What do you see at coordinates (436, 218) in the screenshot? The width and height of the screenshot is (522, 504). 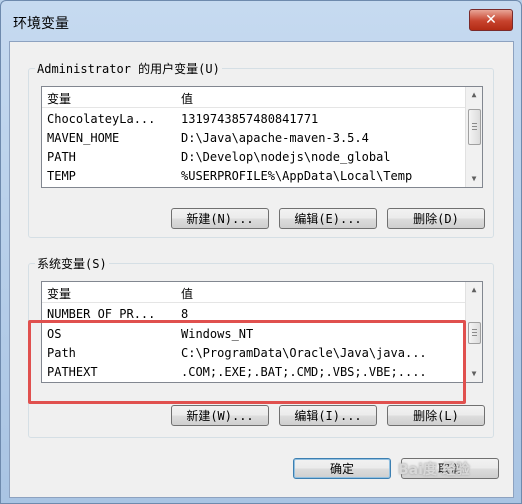 I see `user-delete-button: 删除(D)` at bounding box center [436, 218].